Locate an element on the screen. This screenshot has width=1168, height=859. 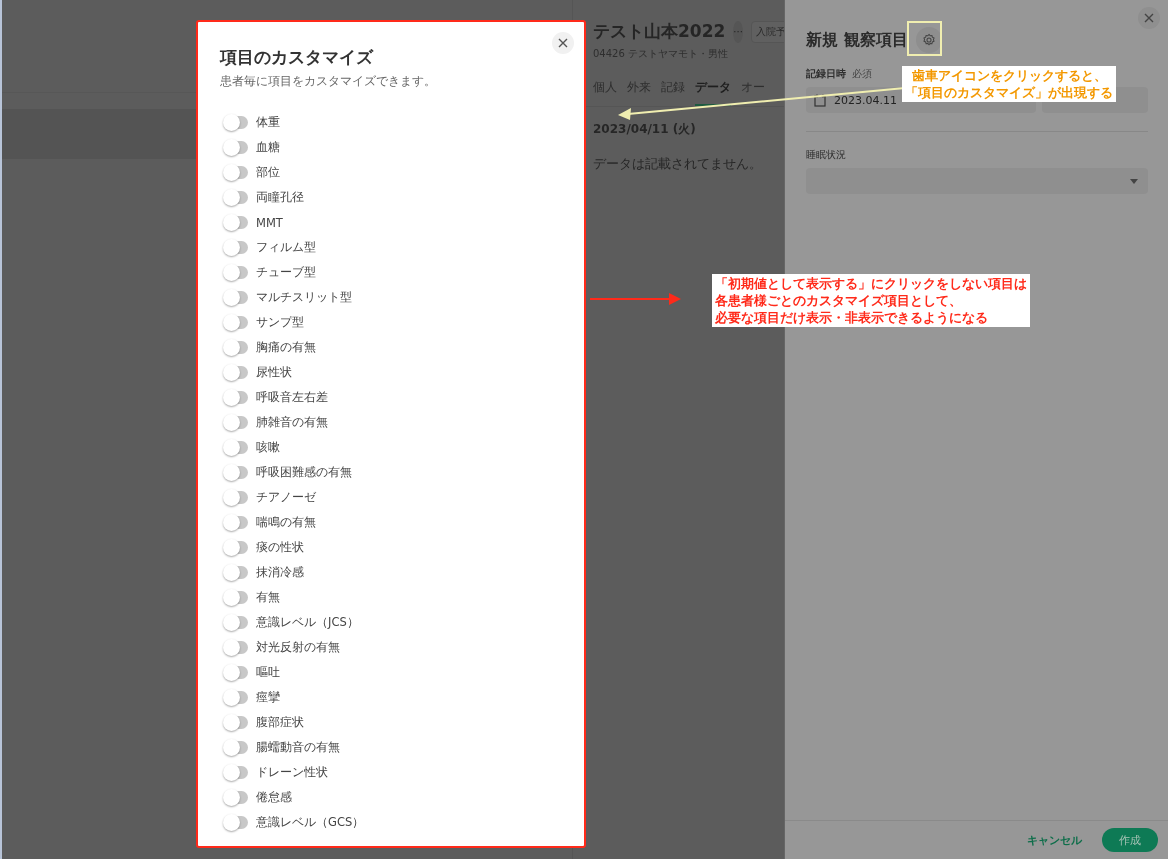
item-label: 有無 is located at coordinates (268, 597).